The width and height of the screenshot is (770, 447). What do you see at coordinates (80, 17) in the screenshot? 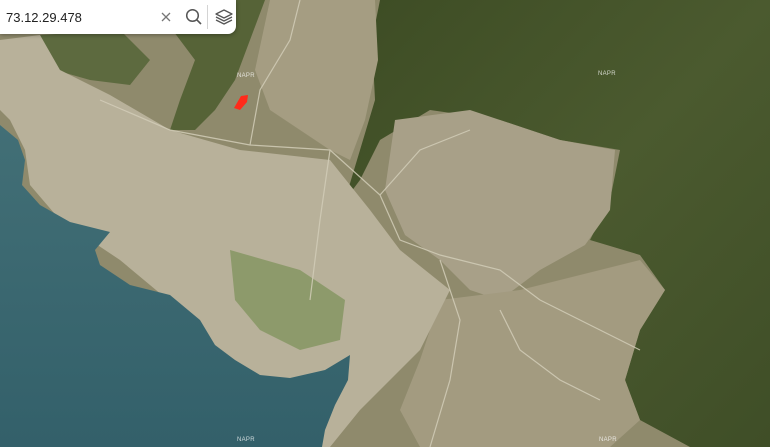
I see `search-input` at bounding box center [80, 17].